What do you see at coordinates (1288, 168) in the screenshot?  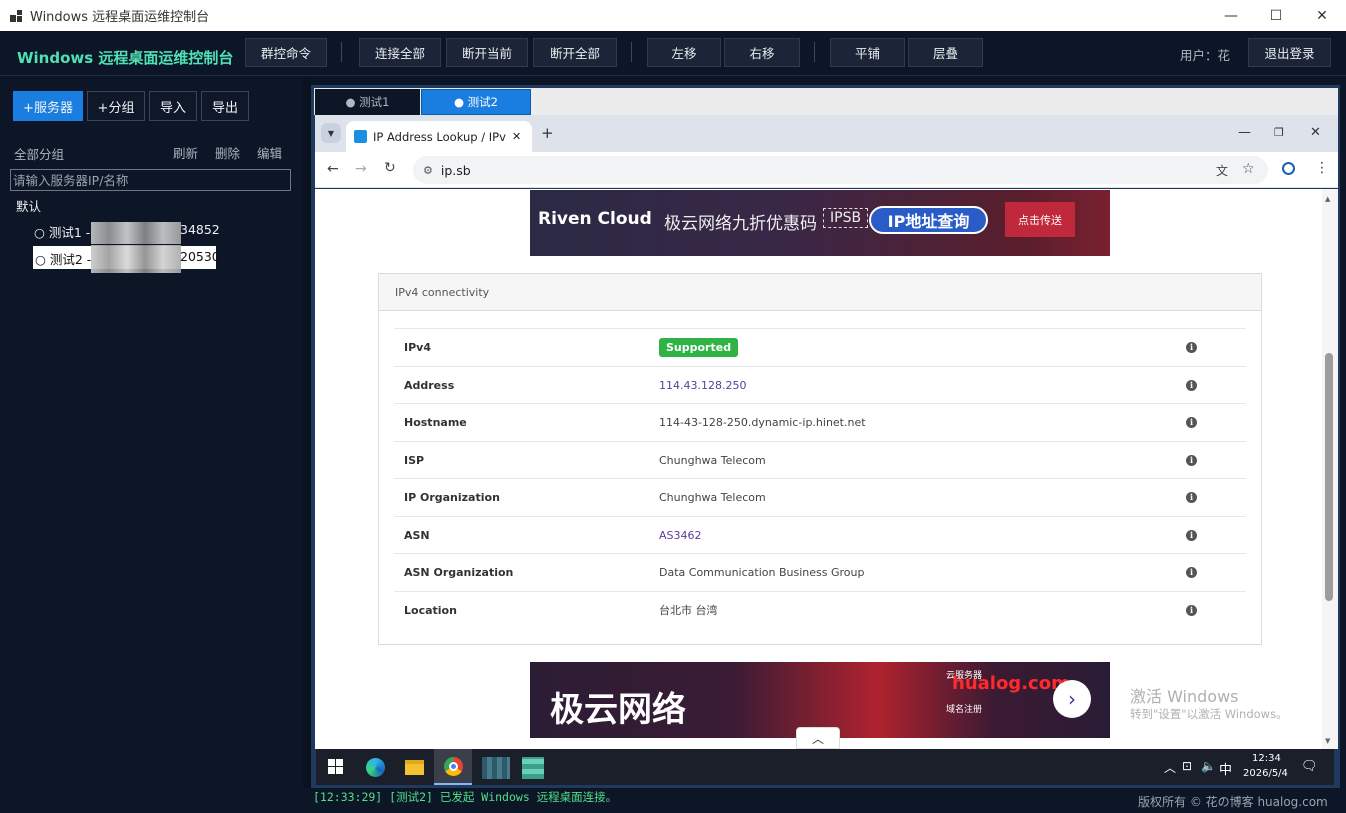 I see `profile-icon` at bounding box center [1288, 168].